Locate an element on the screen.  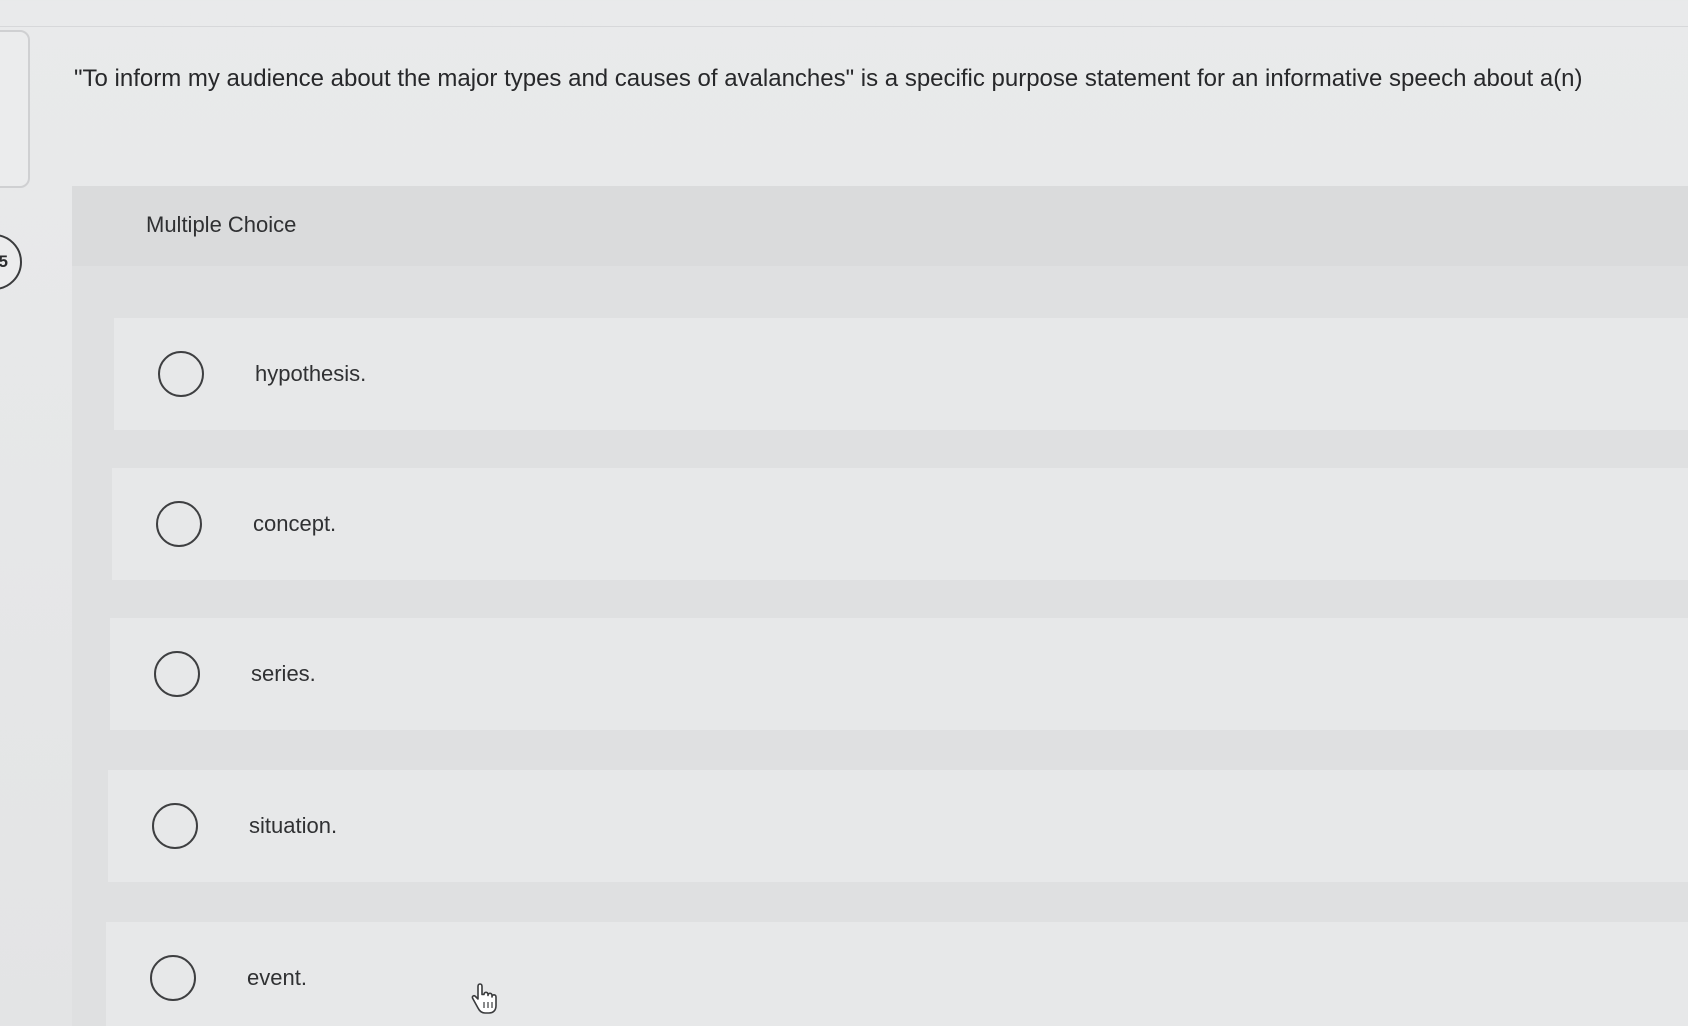
answer-option-label: concept. is located at coordinates (295, 523).